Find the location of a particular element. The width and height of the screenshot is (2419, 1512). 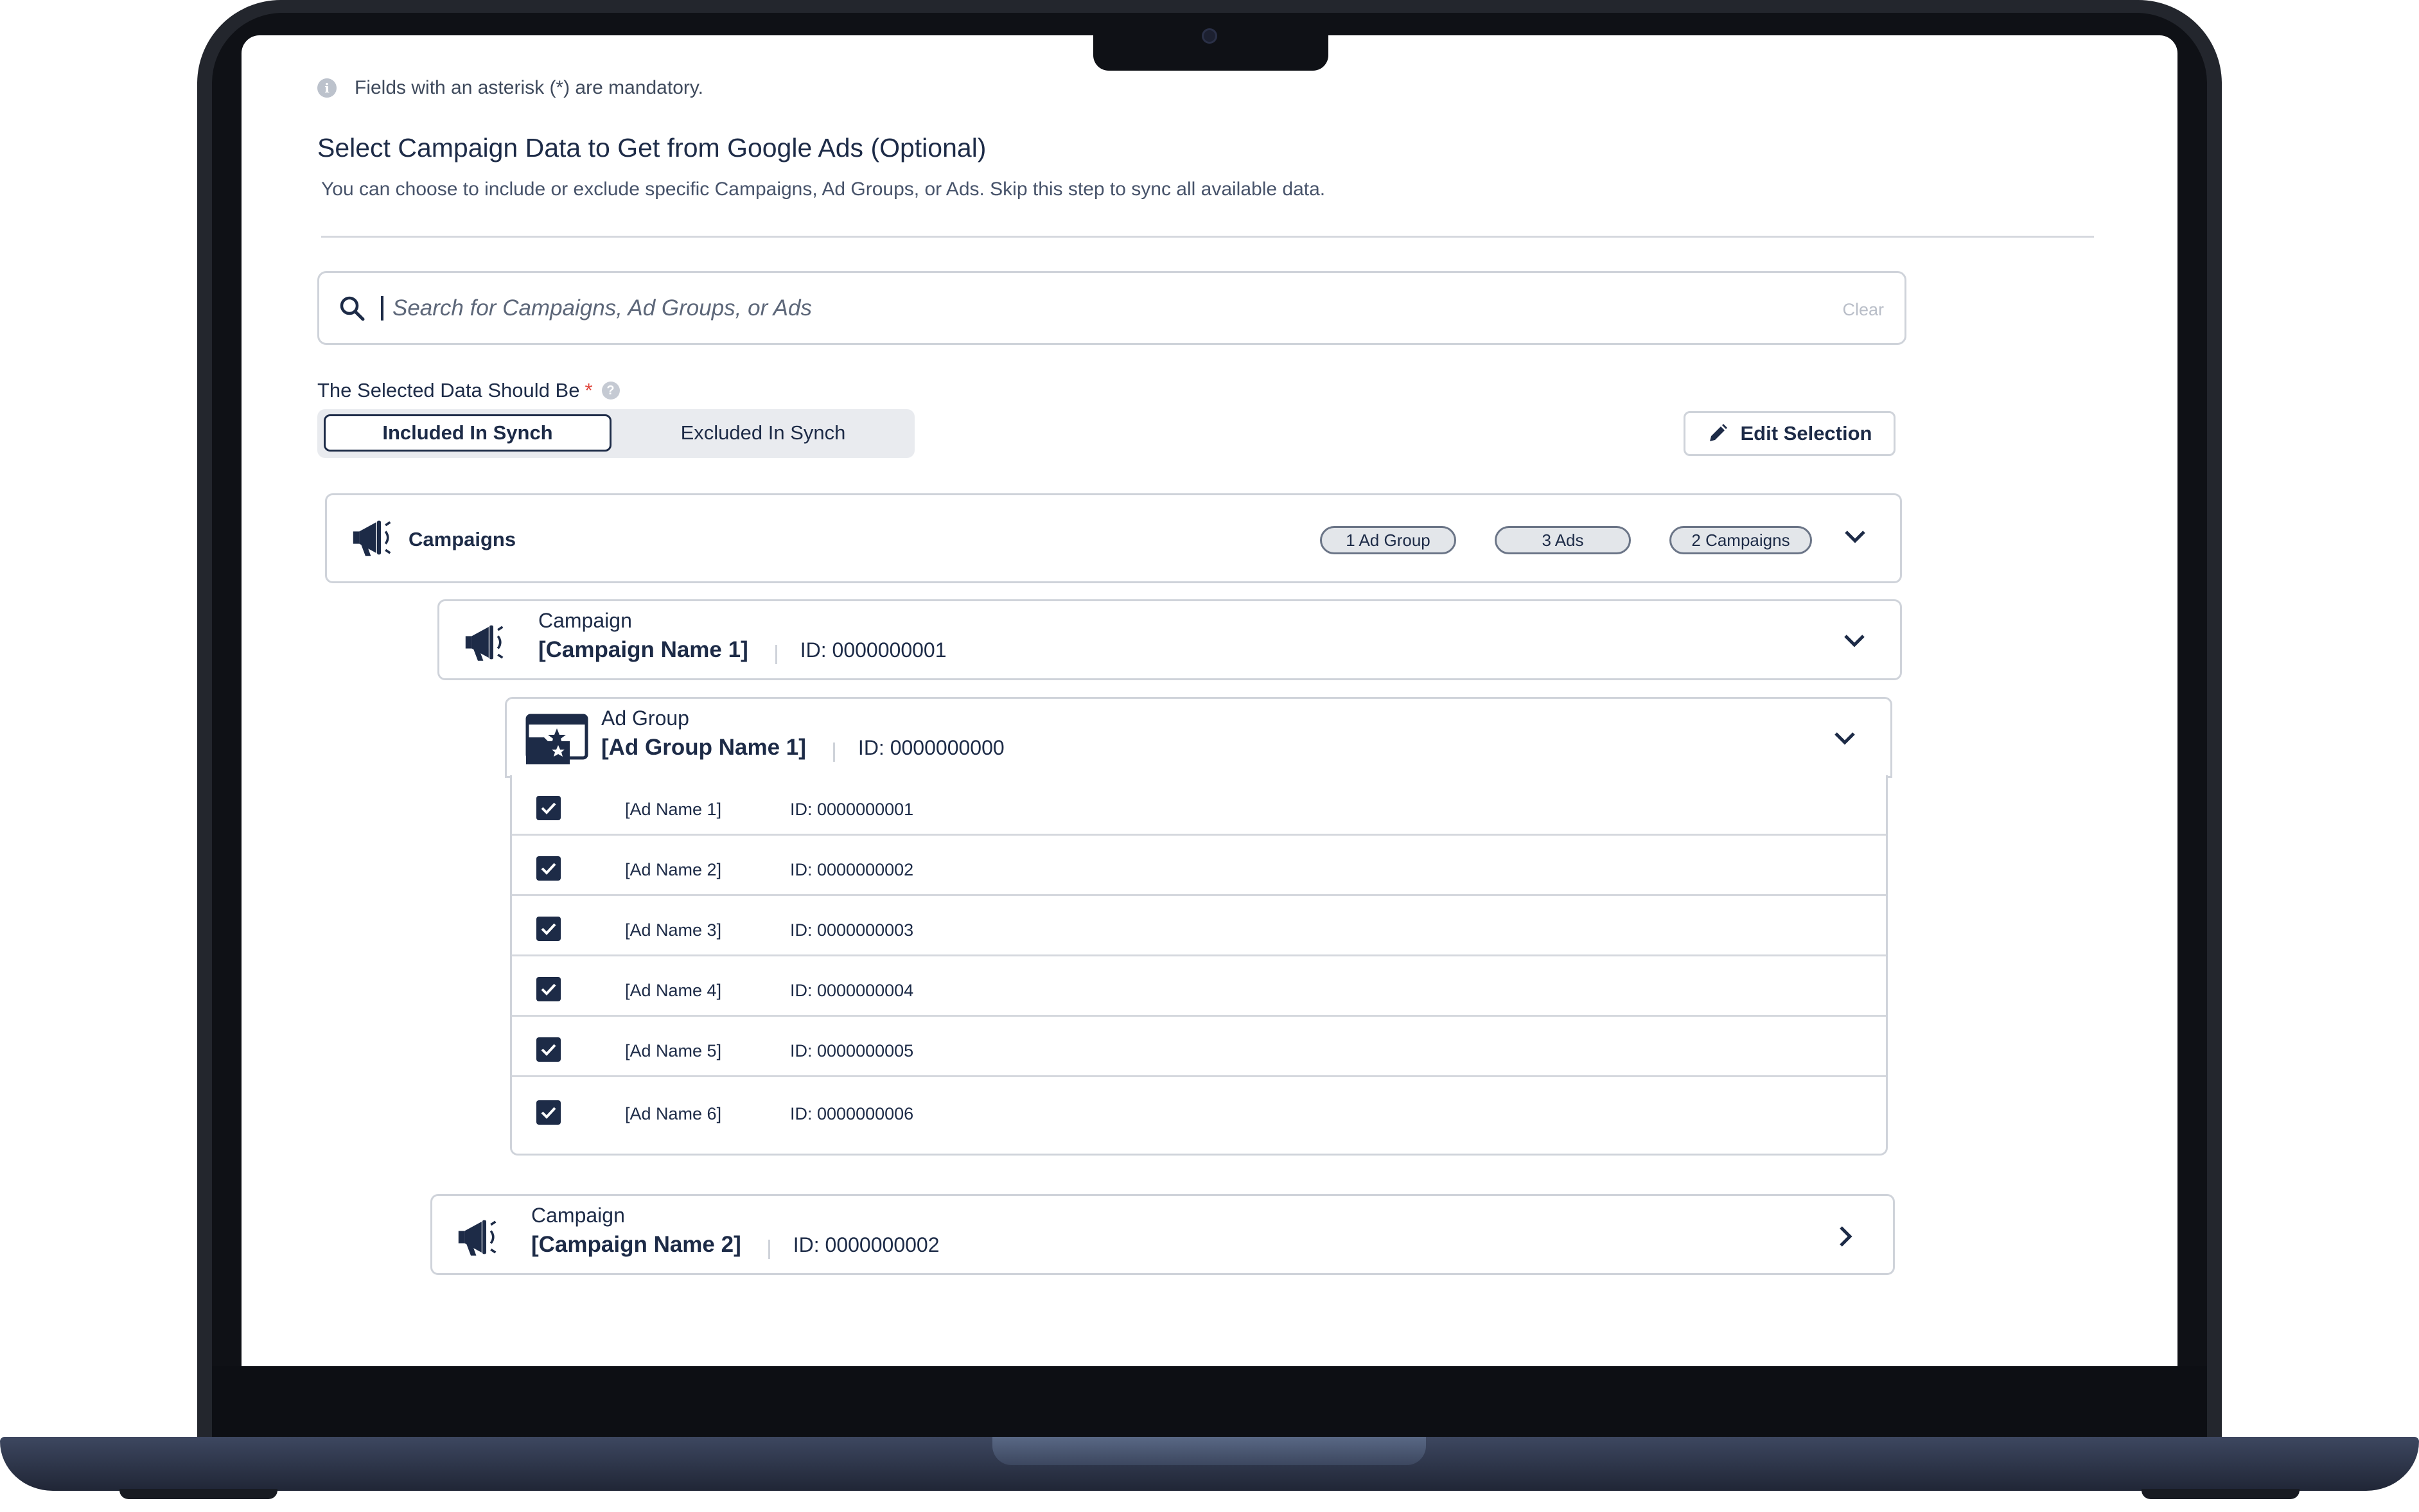

clear-search-button: Clear is located at coordinates (1863, 310).